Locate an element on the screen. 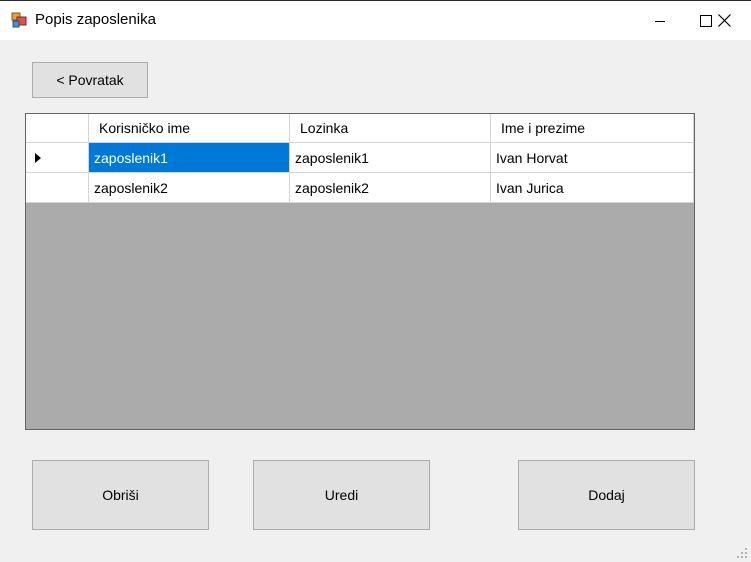 The height and width of the screenshot is (562, 751). cell-password: zaposlenik2 is located at coordinates (390, 188).